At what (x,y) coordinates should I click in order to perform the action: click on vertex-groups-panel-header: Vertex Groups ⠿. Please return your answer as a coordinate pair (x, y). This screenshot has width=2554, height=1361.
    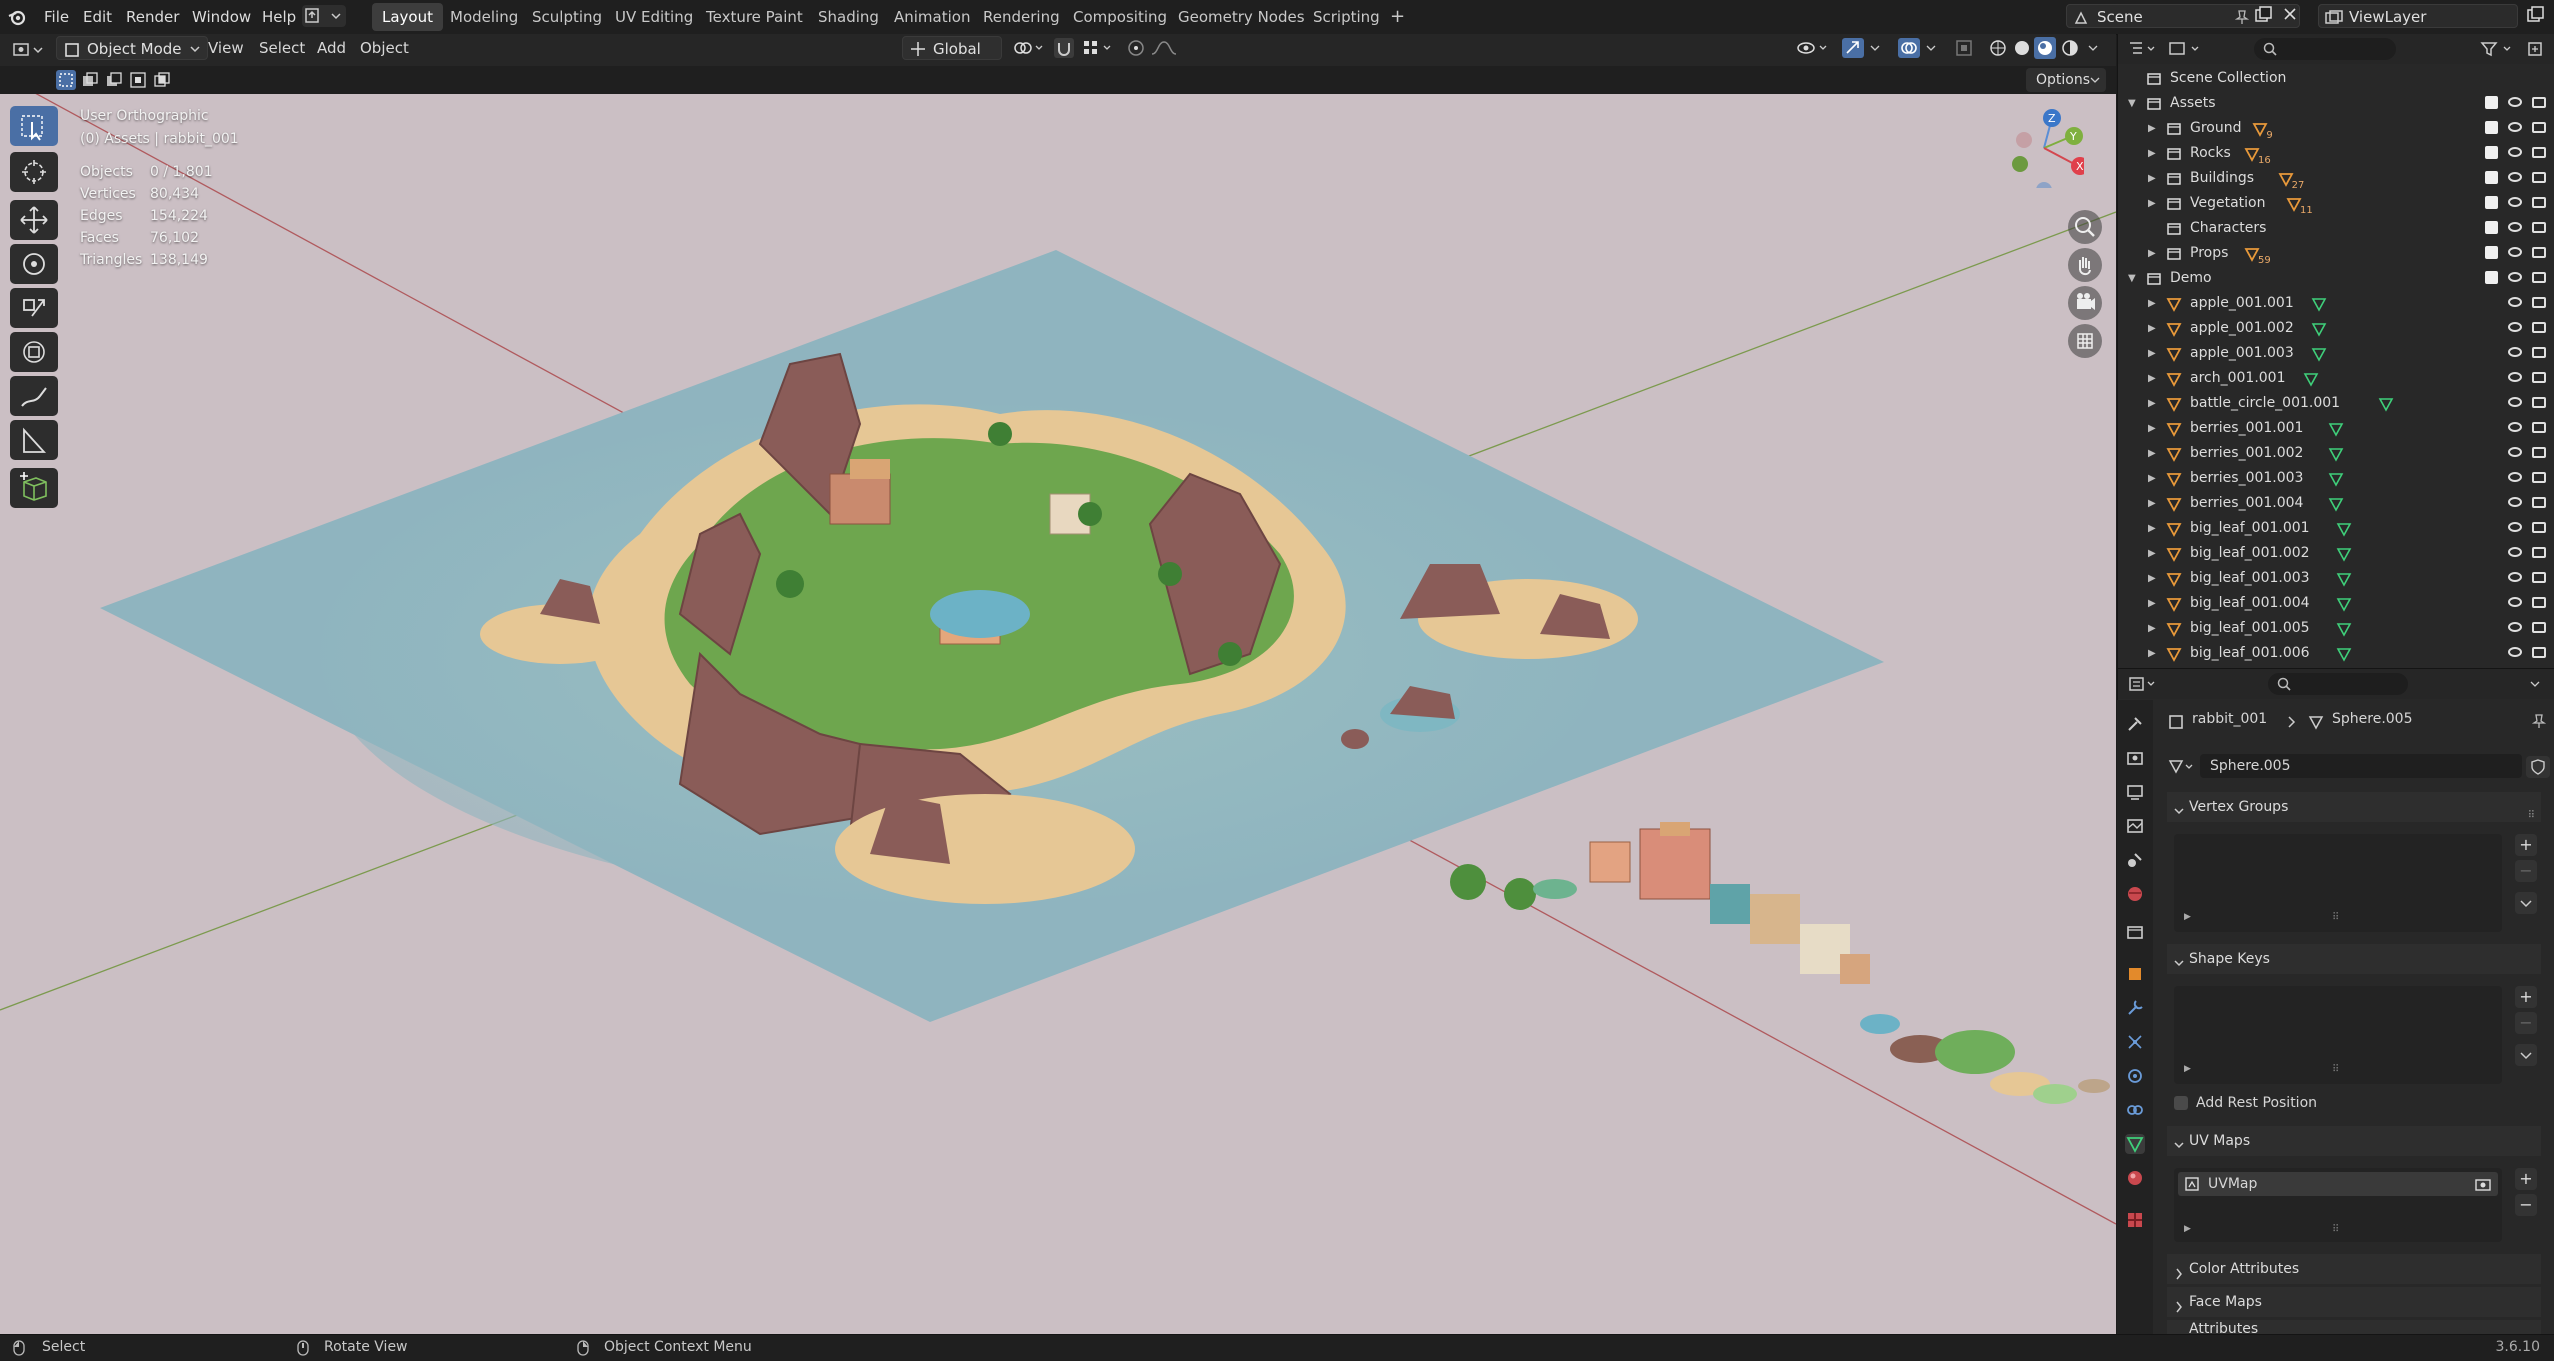
    Looking at the image, I should click on (2354, 807).